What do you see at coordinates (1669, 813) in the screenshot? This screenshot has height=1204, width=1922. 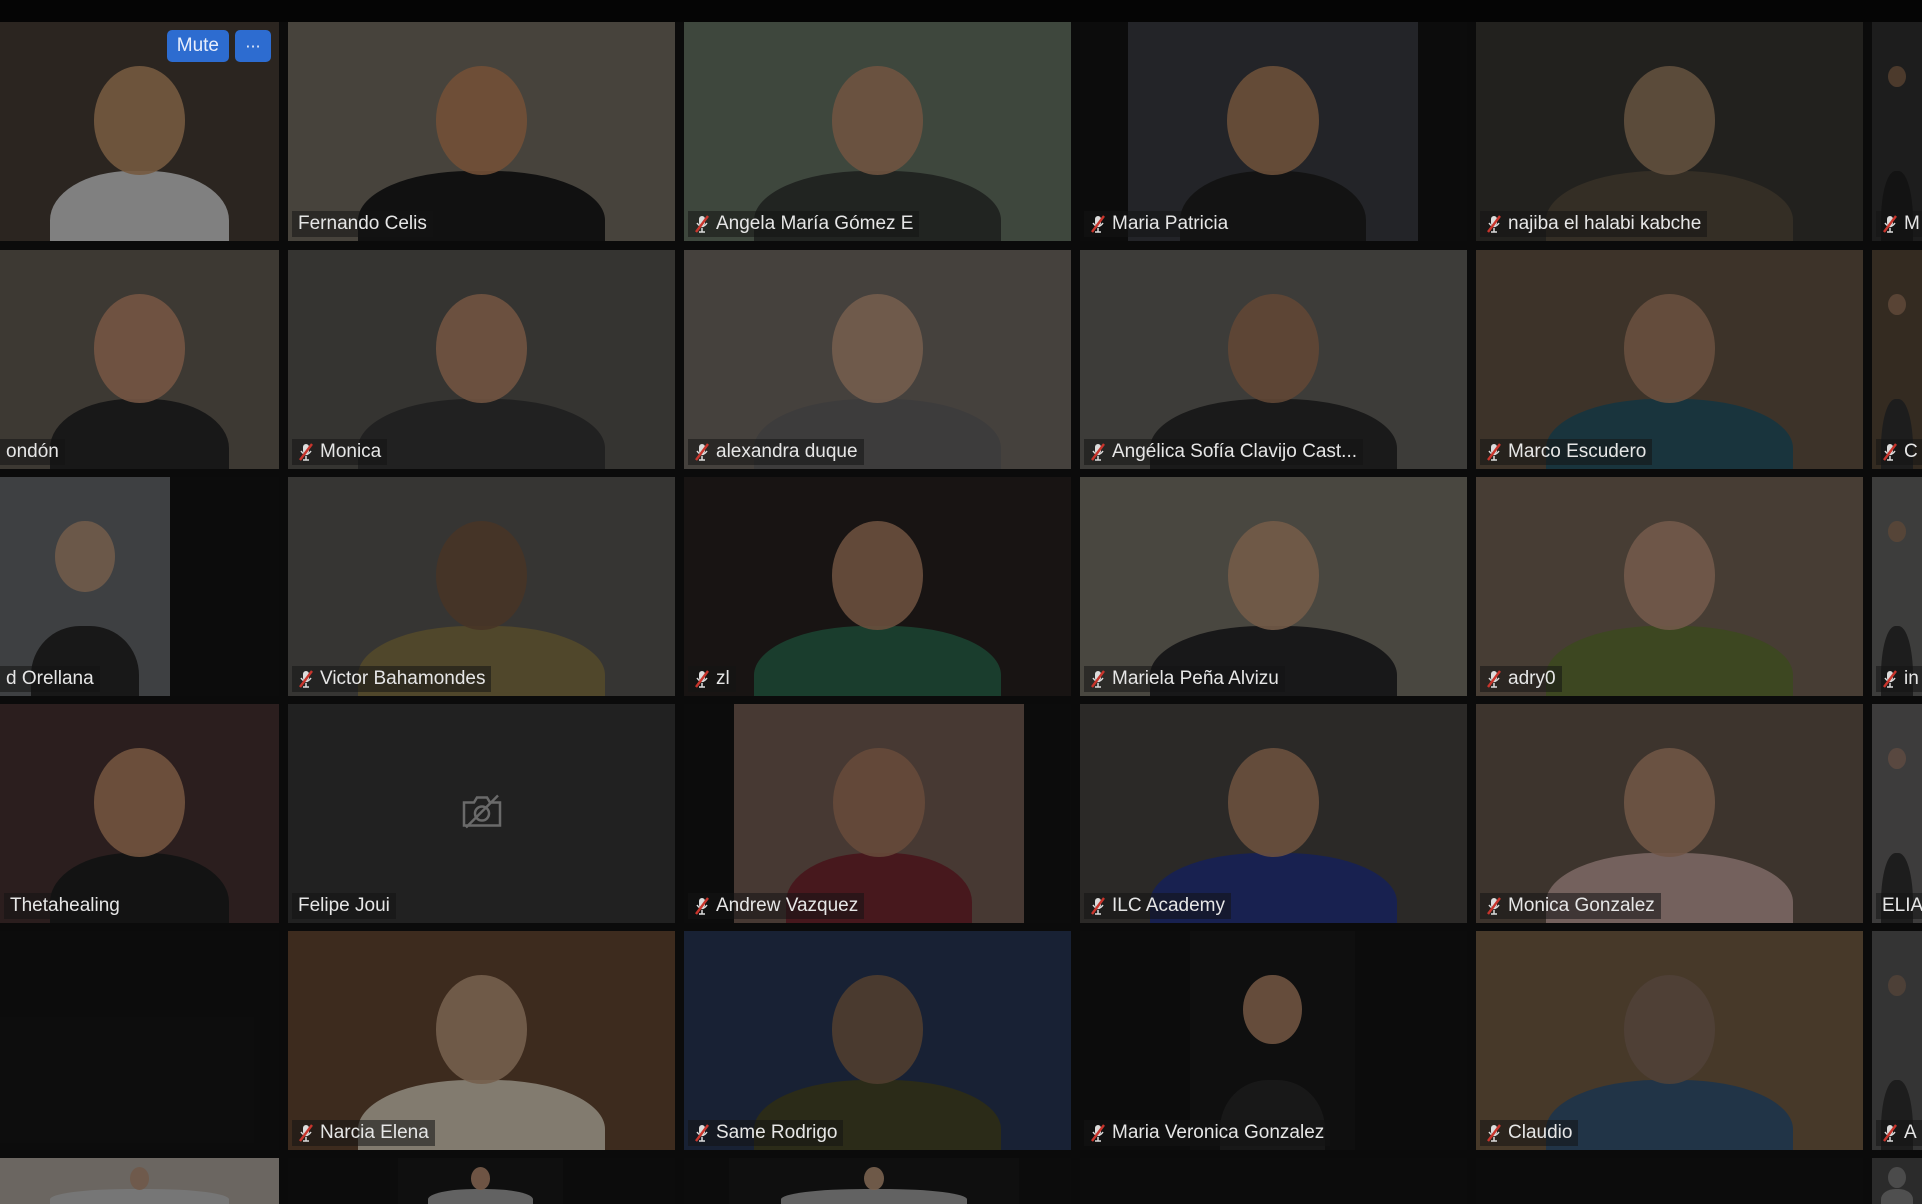 I see `participant-tile: Monica Gonzalez` at bounding box center [1669, 813].